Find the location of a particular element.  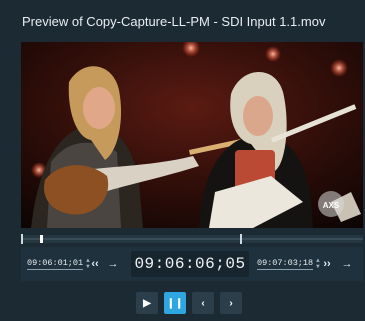

scrubber-track is located at coordinates (192, 239).